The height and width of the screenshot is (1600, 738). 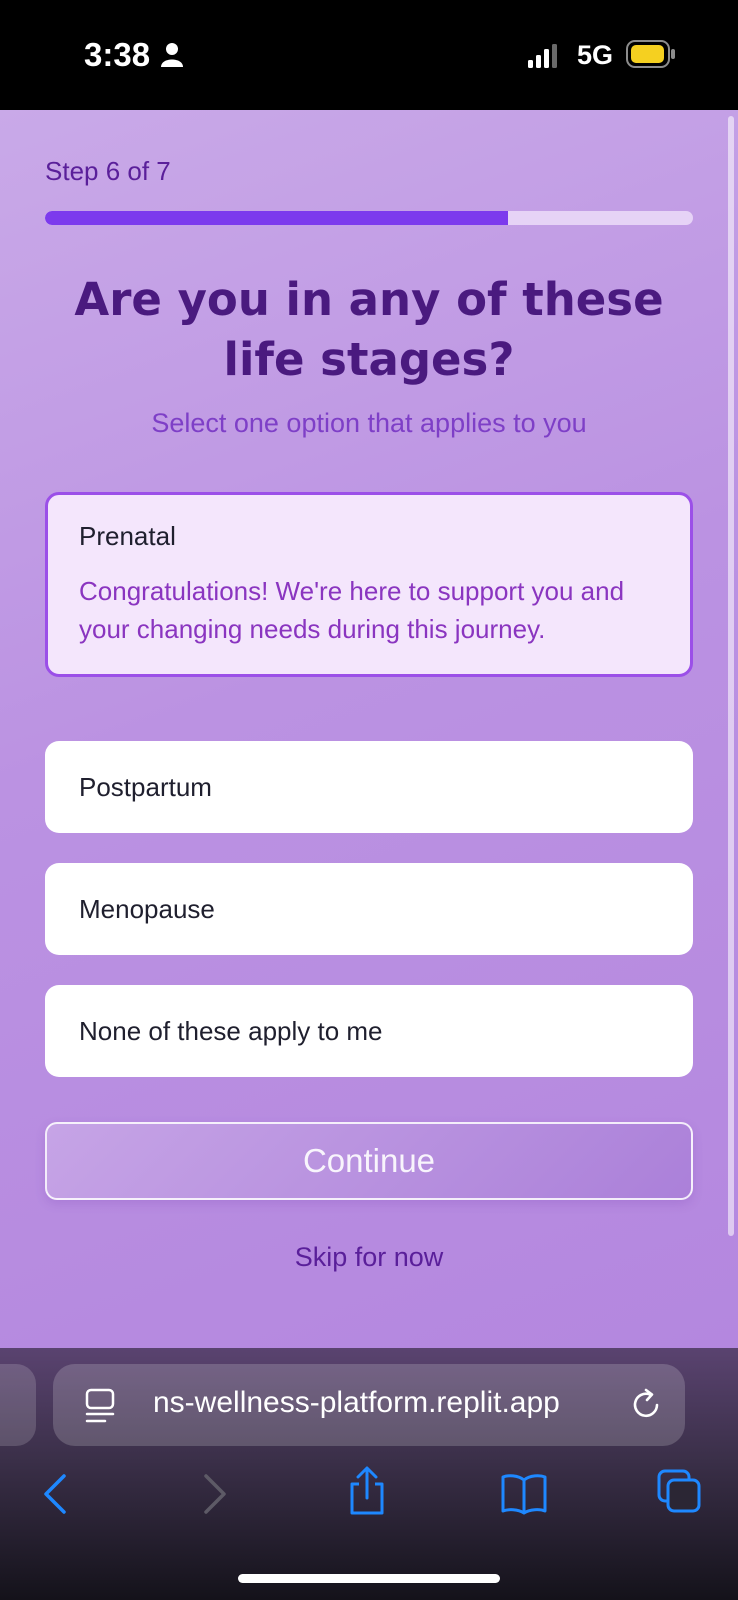 I want to click on option-label: None of these apply to me, so click(x=231, y=1030).